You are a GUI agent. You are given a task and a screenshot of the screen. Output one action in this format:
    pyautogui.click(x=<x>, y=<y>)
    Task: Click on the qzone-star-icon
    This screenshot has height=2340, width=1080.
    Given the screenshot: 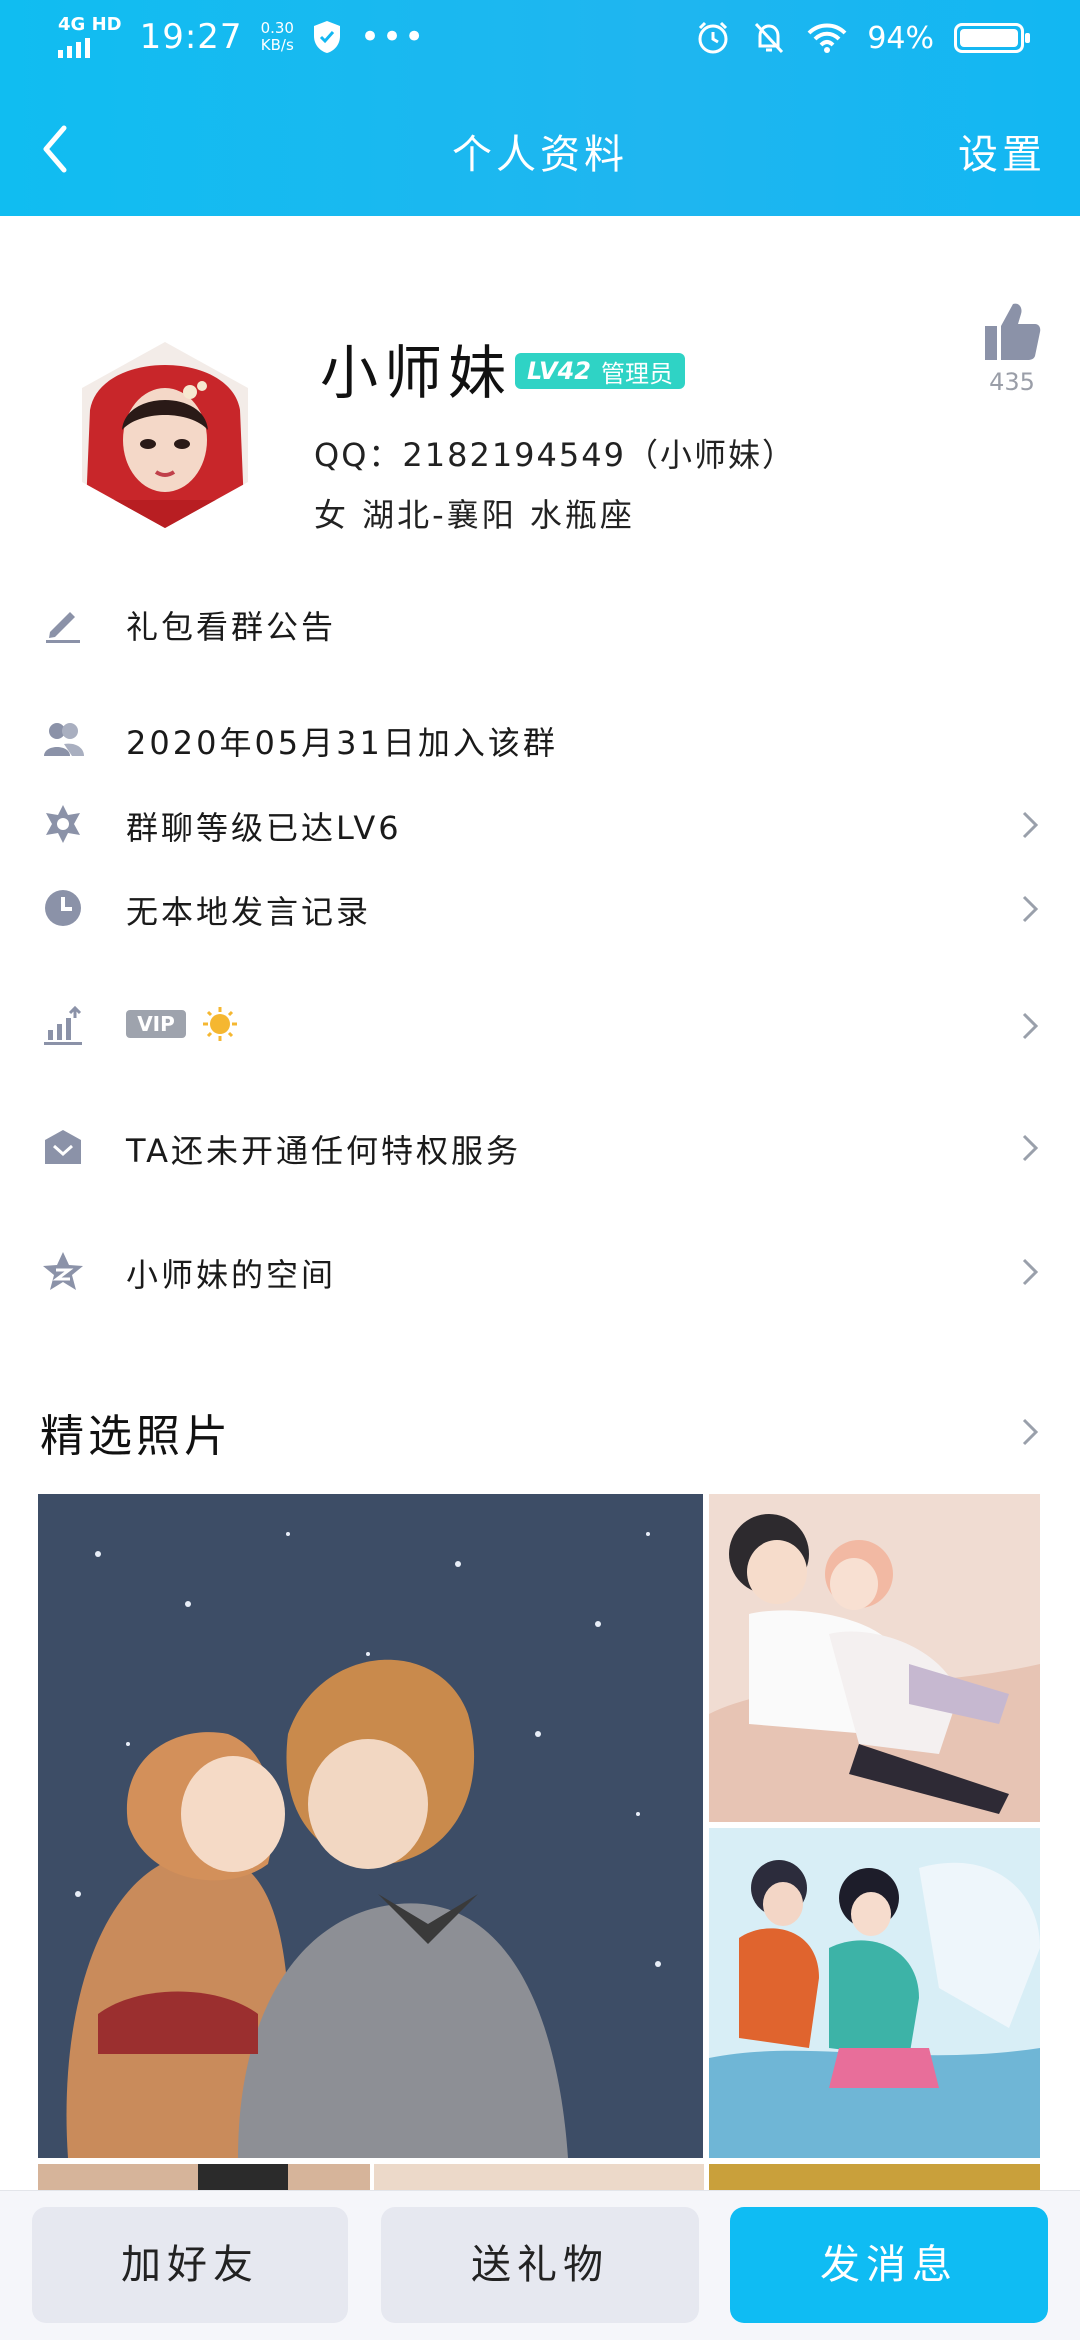 What is the action you would take?
    pyautogui.click(x=63, y=1271)
    